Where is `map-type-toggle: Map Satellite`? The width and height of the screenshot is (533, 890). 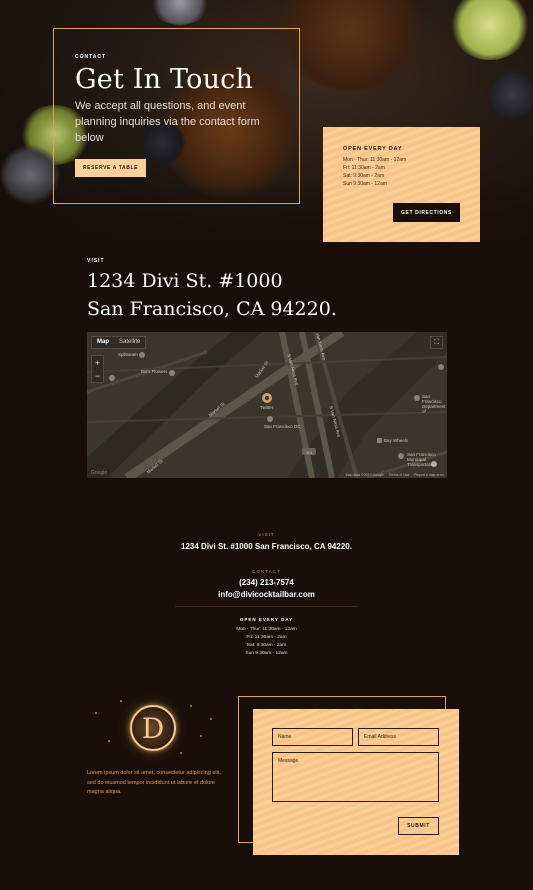
map-type-toggle: Map Satellite is located at coordinates (119, 342).